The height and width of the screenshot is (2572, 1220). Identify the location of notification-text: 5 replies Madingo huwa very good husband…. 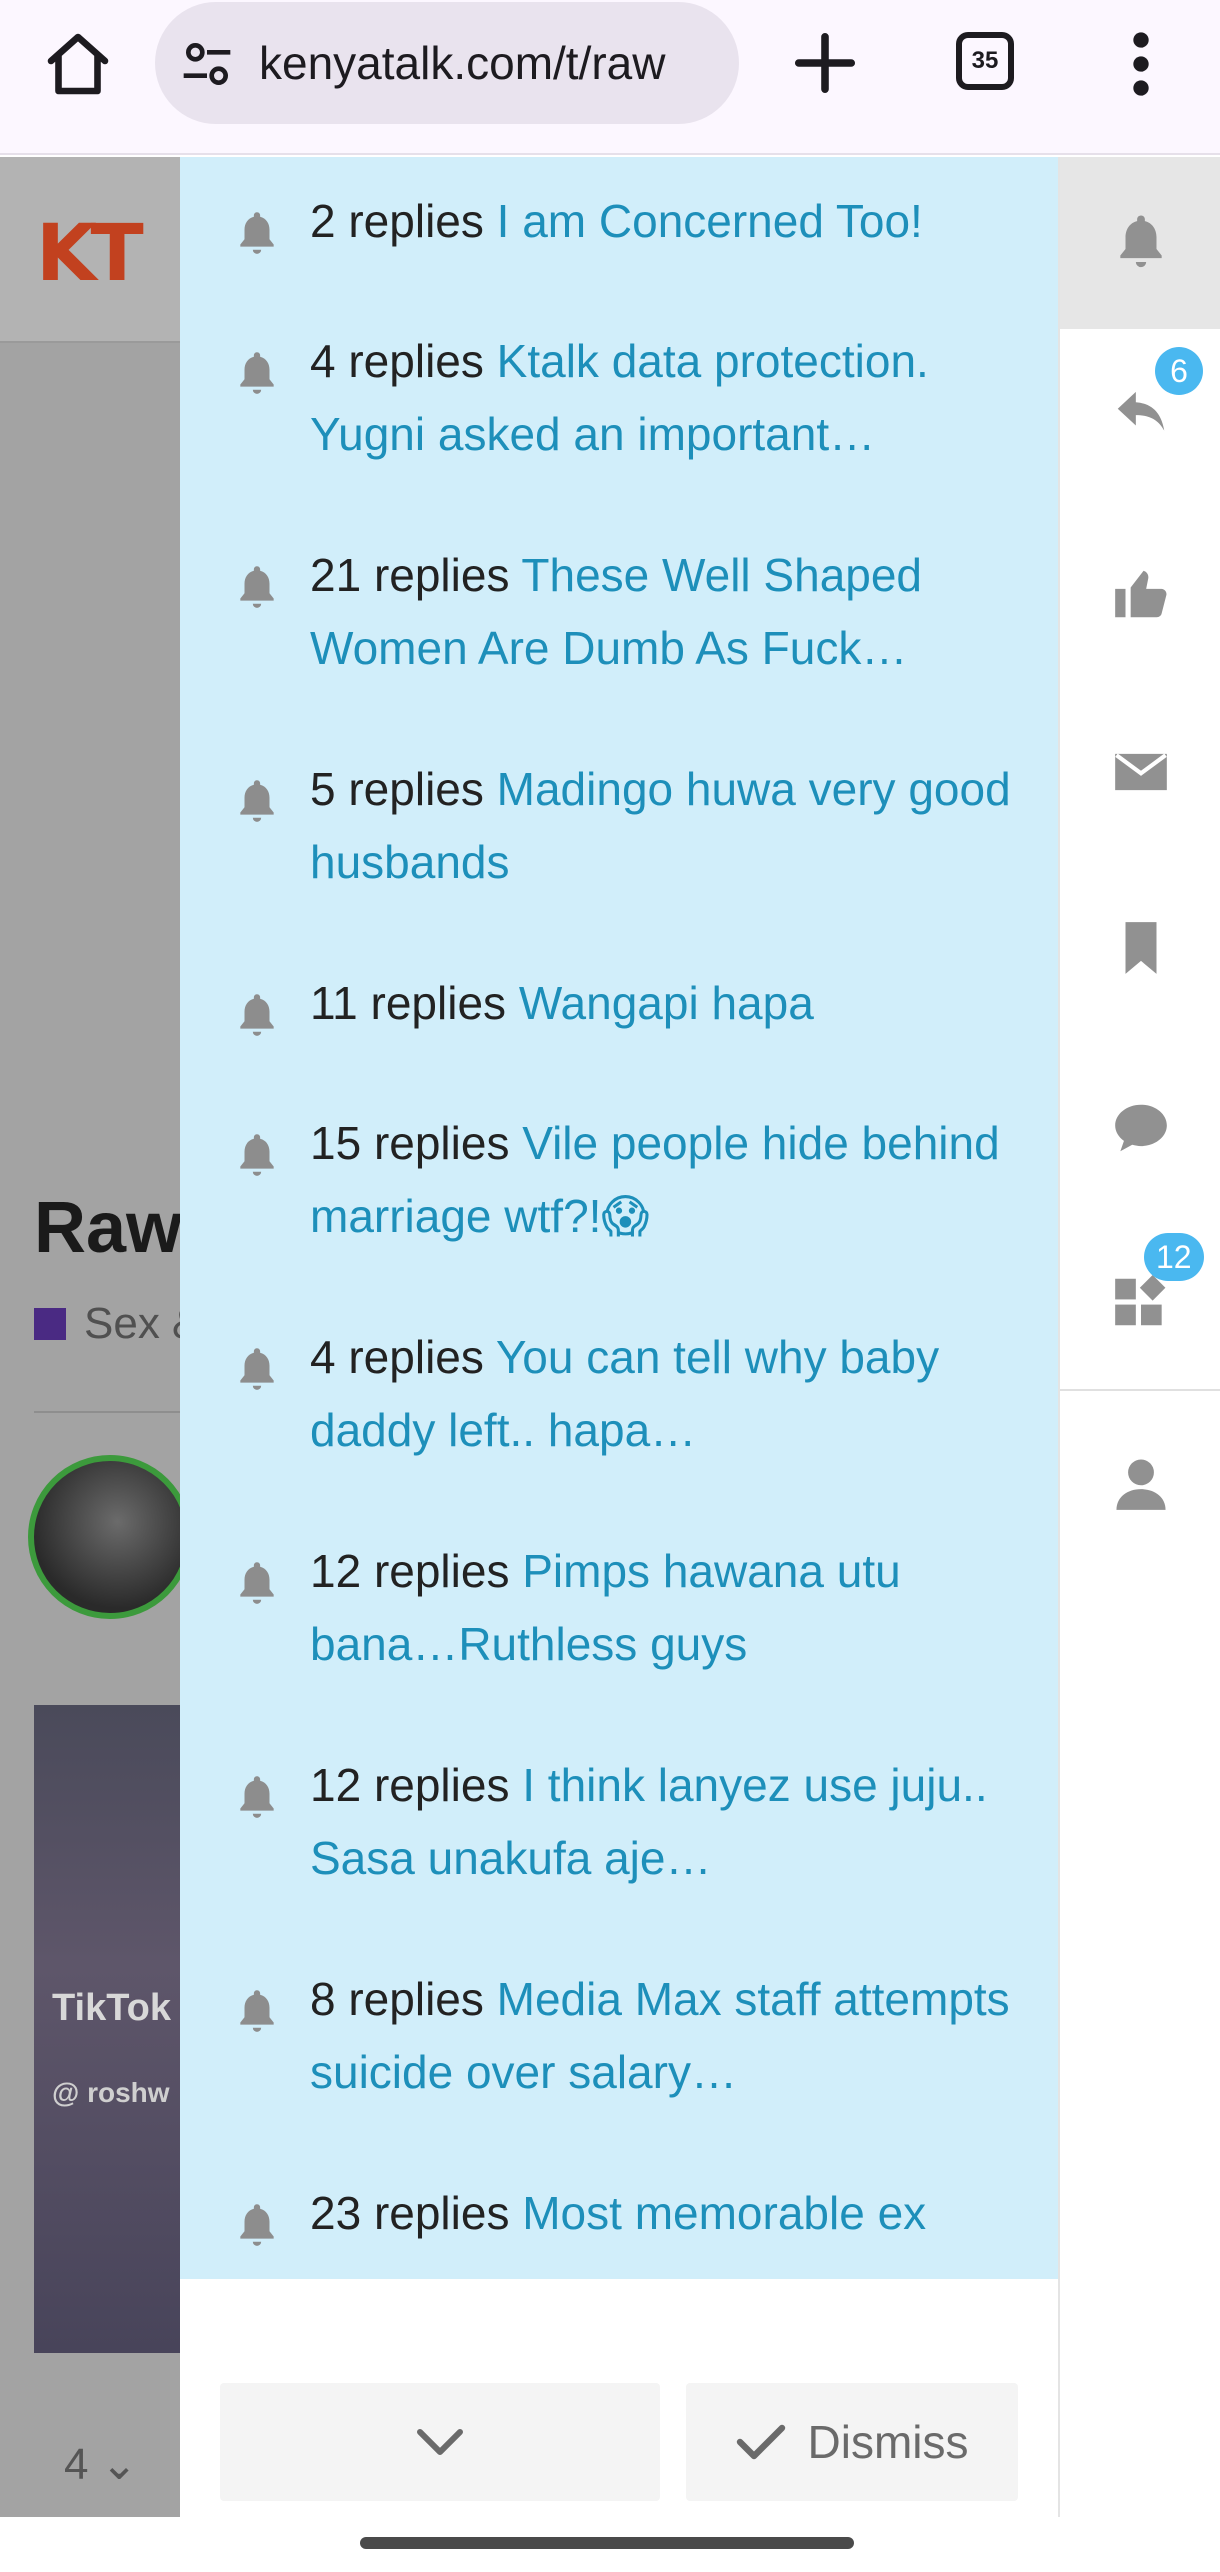
(670, 826).